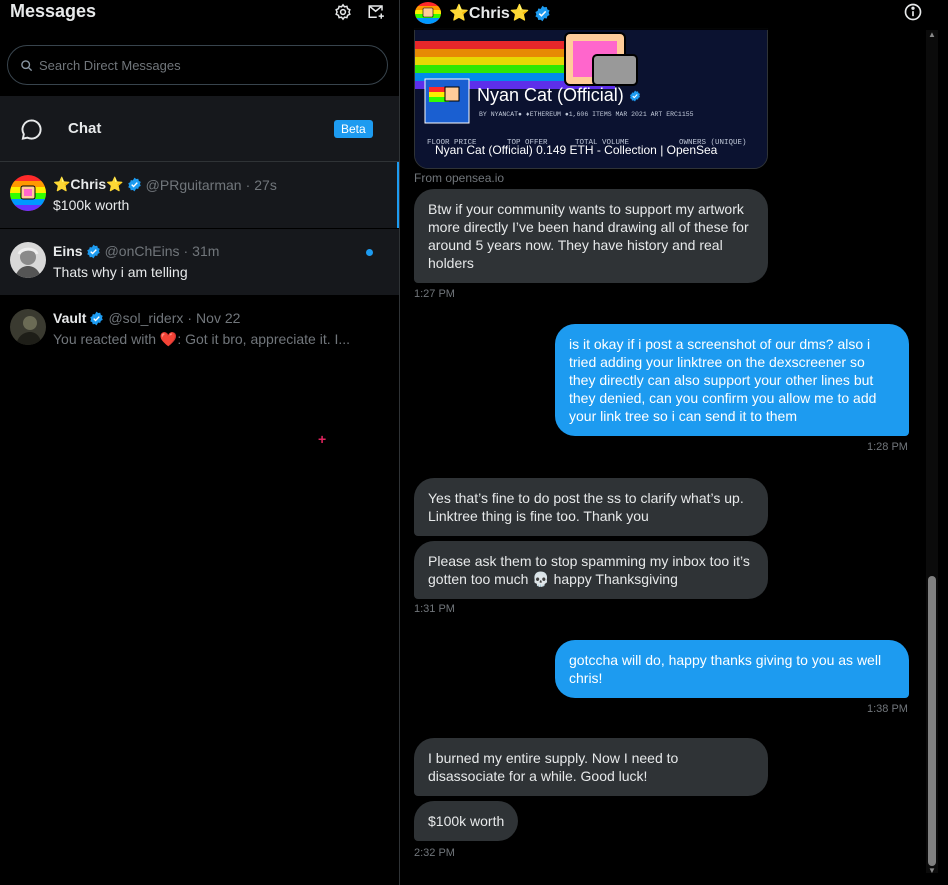  Describe the element at coordinates (68, 251) in the screenshot. I see `conversation-name: Eins` at that location.